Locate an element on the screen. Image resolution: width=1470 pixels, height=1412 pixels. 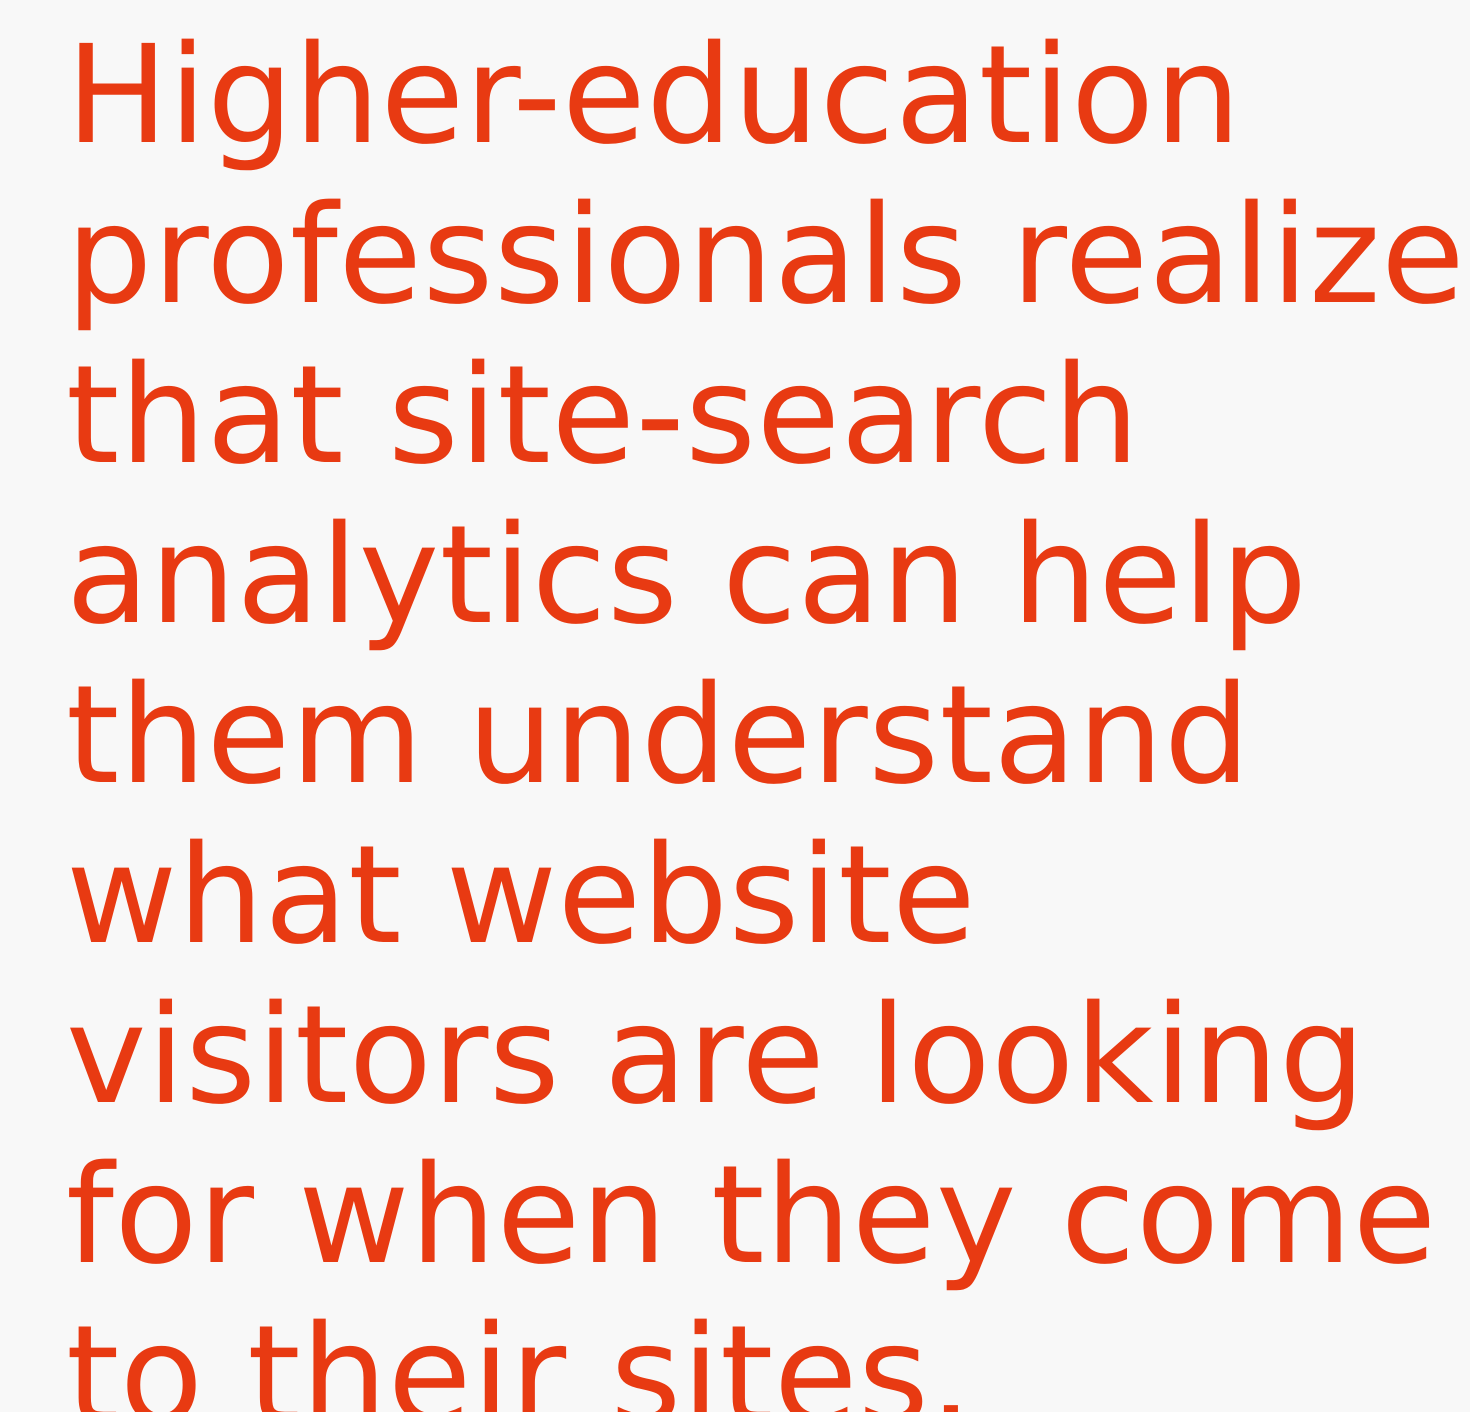
quote-line-7: visitors are looking is located at coordinates (716, 1056).